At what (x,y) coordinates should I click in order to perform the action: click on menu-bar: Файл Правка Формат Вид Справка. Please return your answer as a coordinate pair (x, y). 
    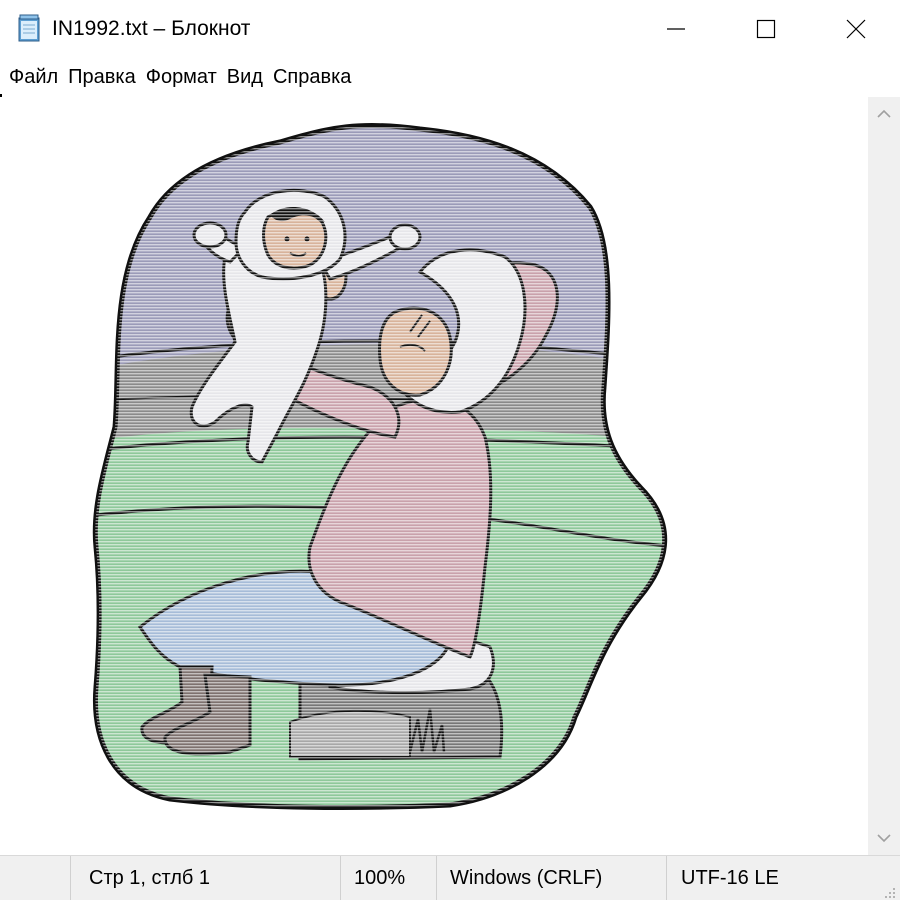
    Looking at the image, I should click on (450, 77).